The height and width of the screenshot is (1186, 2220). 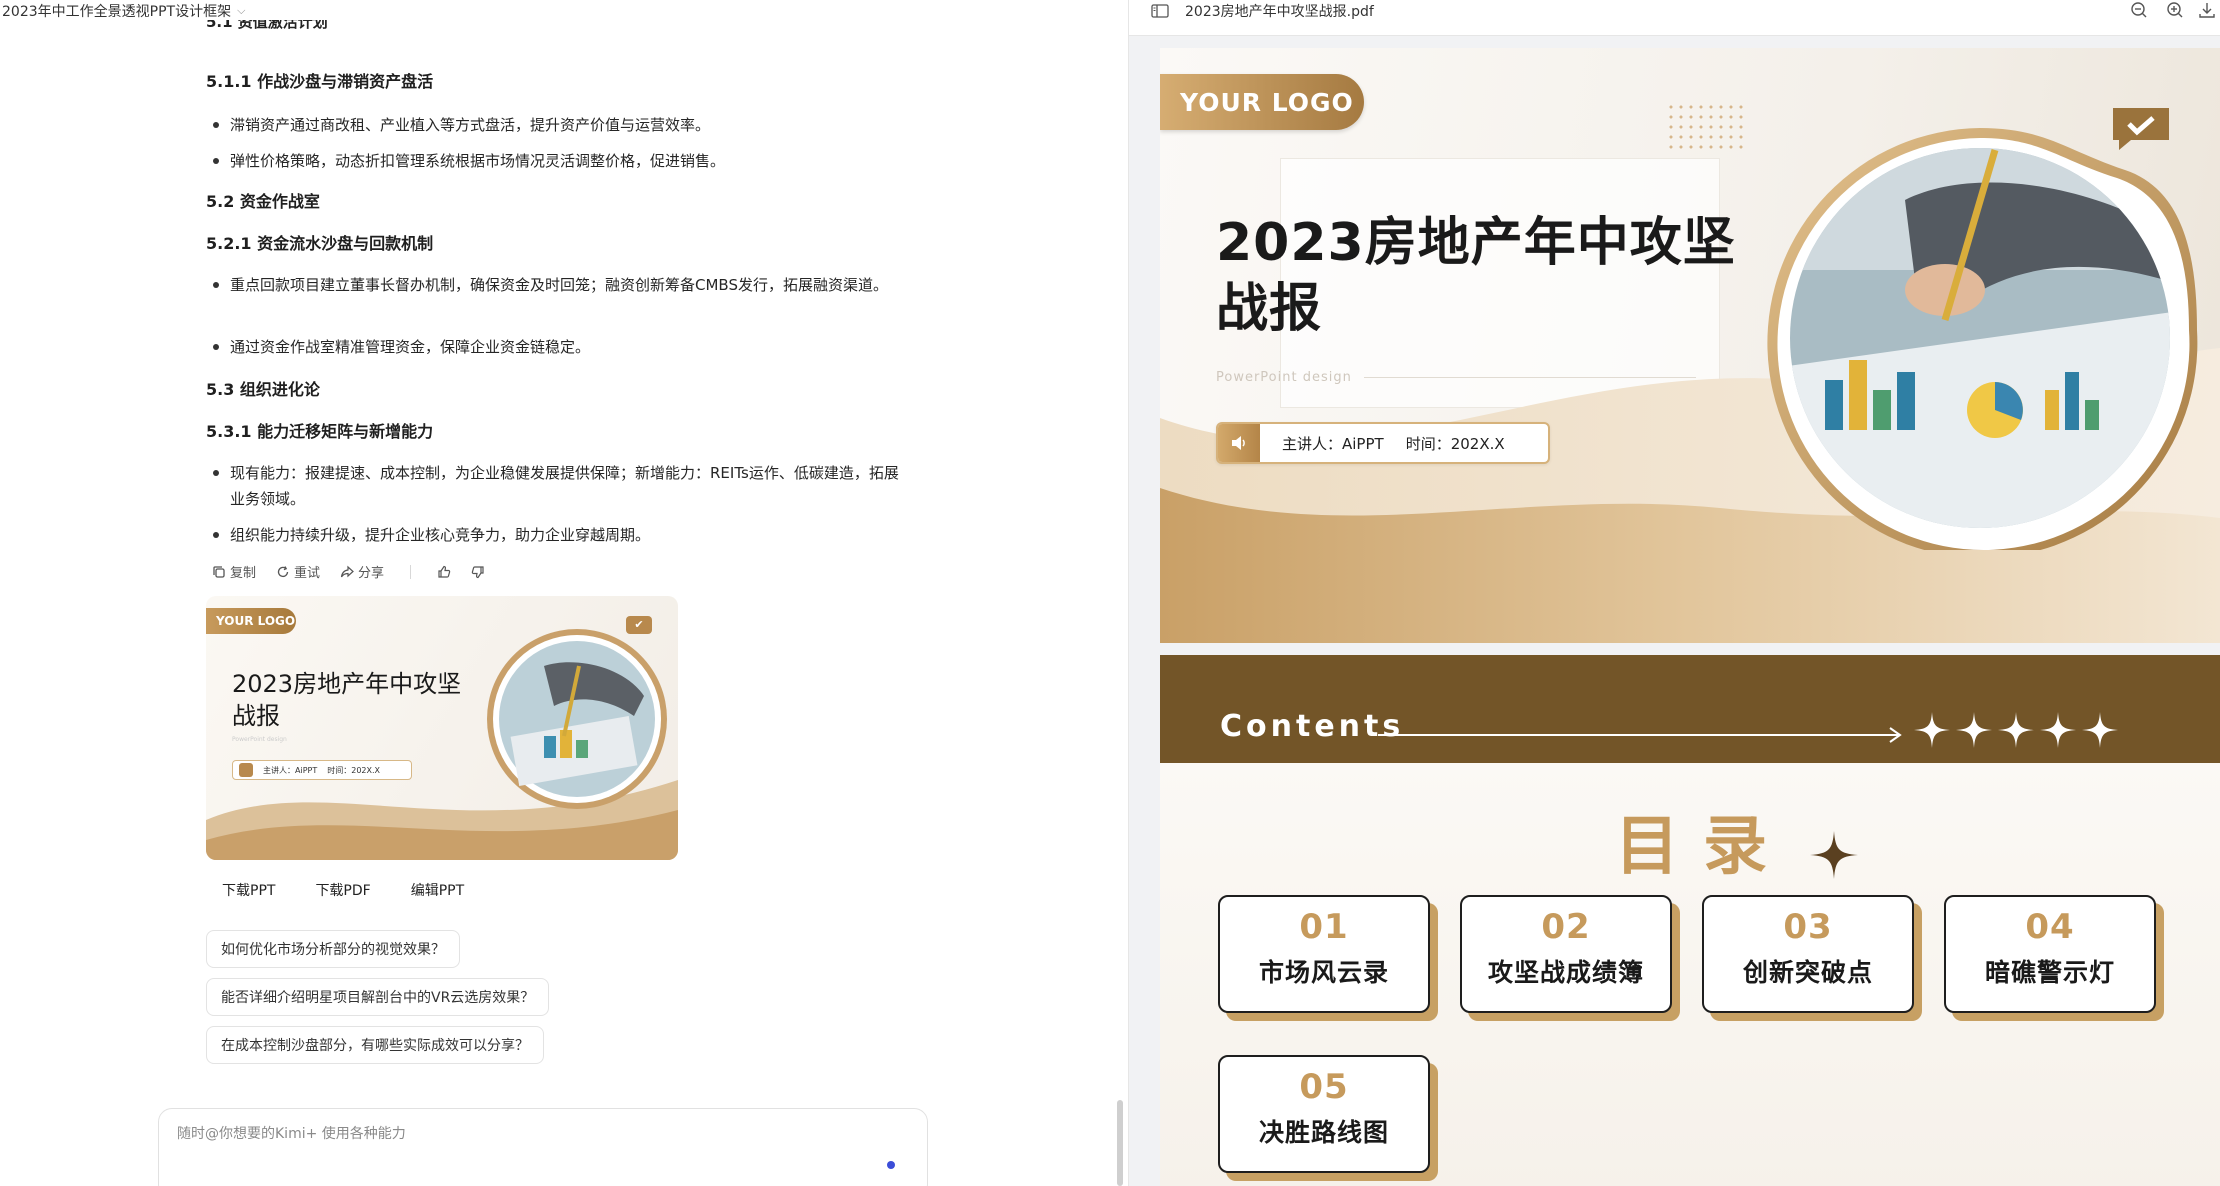 What do you see at coordinates (437, 890) in the screenshot?
I see `edit-ppt-button: 编辑PPT` at bounding box center [437, 890].